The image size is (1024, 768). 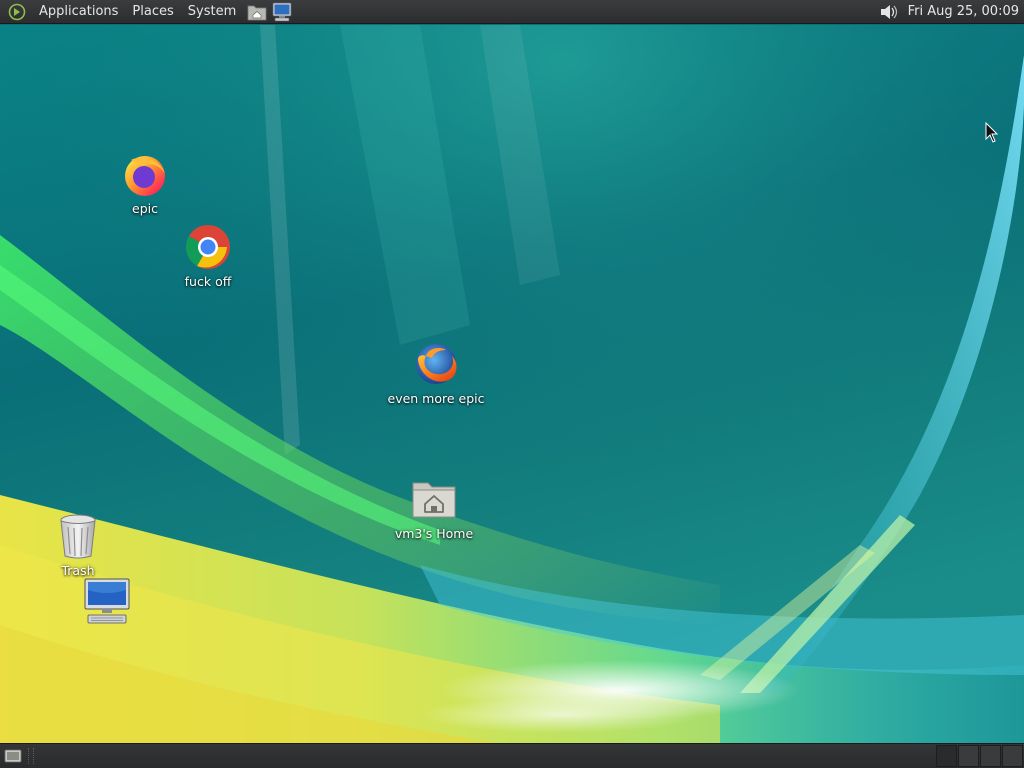 I want to click on mate-logo-icon, so click(x=17, y=12).